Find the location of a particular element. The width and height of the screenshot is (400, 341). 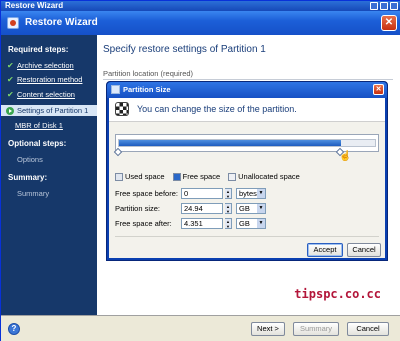

dialog-close-icon: ✕ is located at coordinates (378, 89).